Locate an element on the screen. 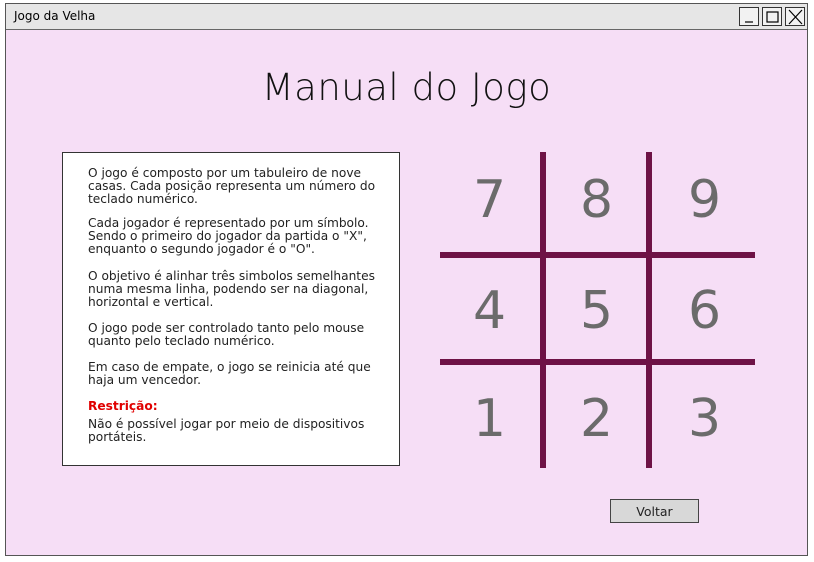 This screenshot has height=562, width=814. minimize-icon is located at coordinates (749, 22).